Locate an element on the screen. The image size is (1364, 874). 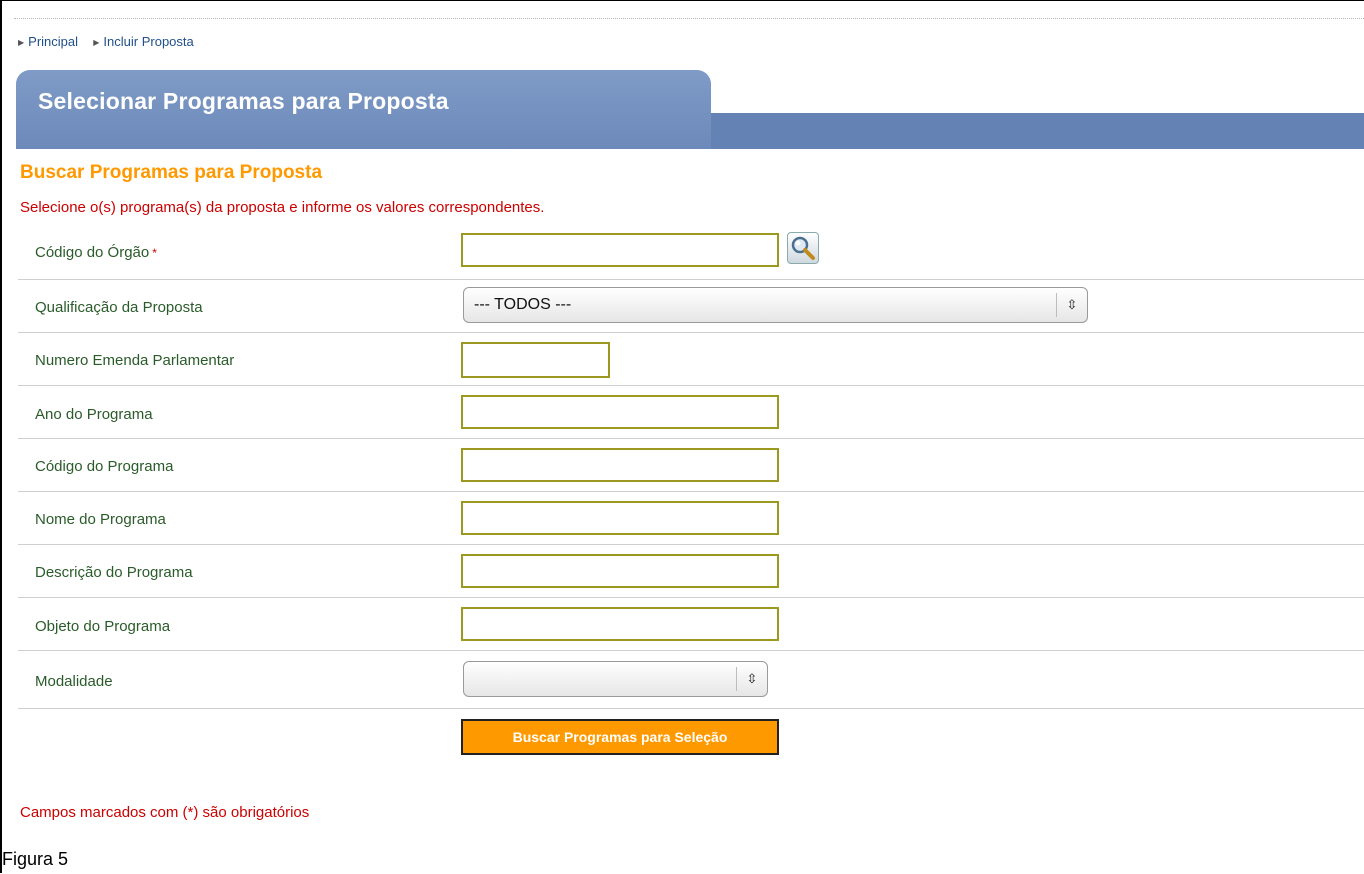
field-label: Qualificação da Proposta is located at coordinates (119, 307).